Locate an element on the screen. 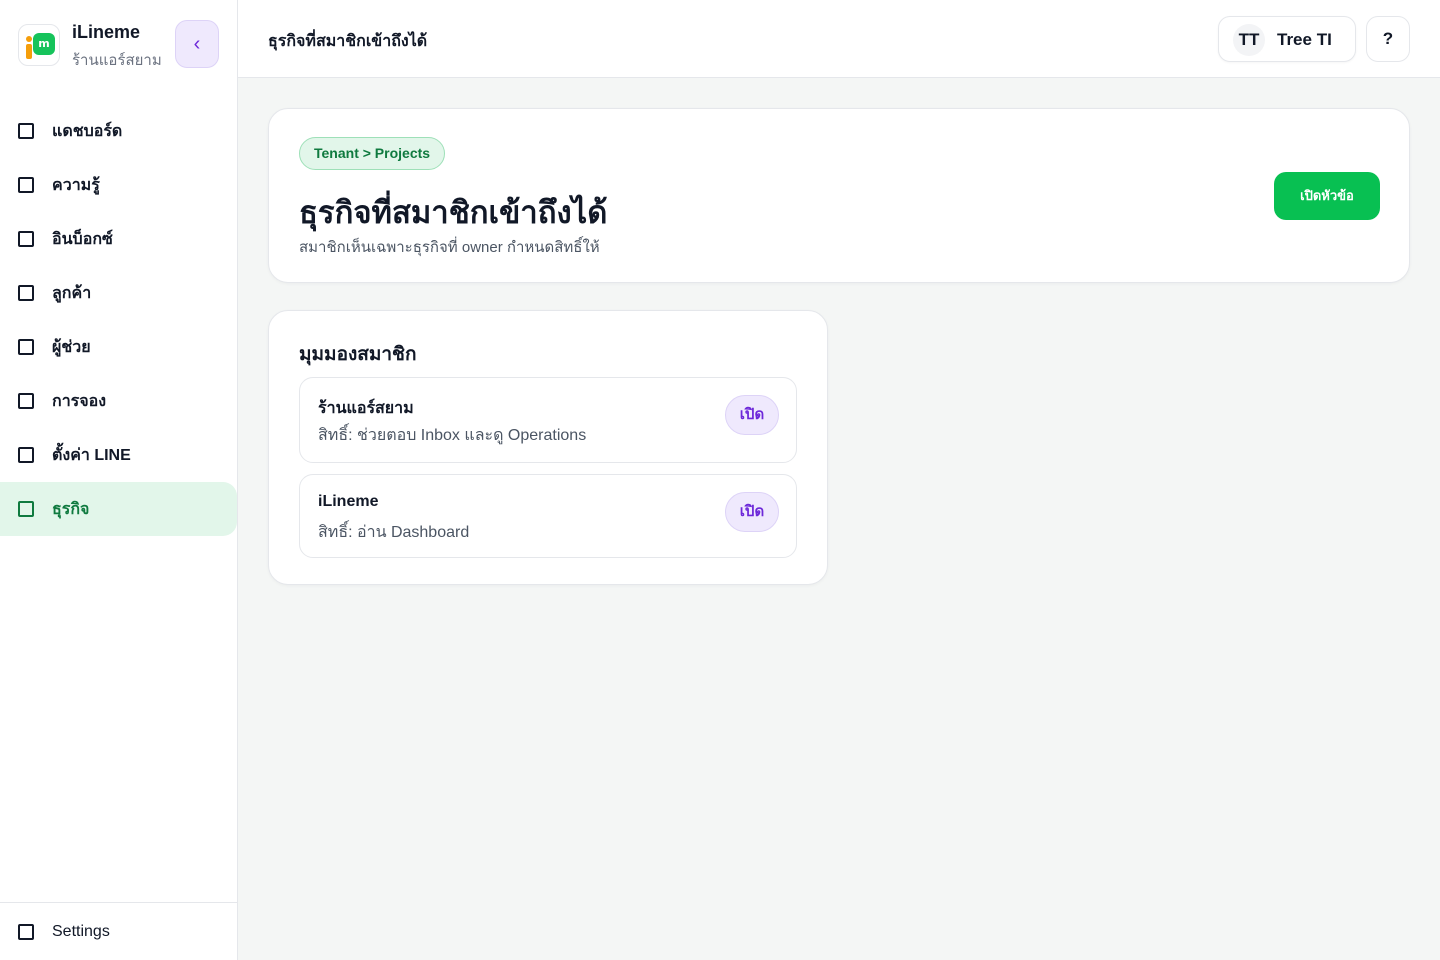 This screenshot has height=960, width=1440. business-row: iLineme สิทธิ์: อ่าน Dashboard เปิด is located at coordinates (548, 516).